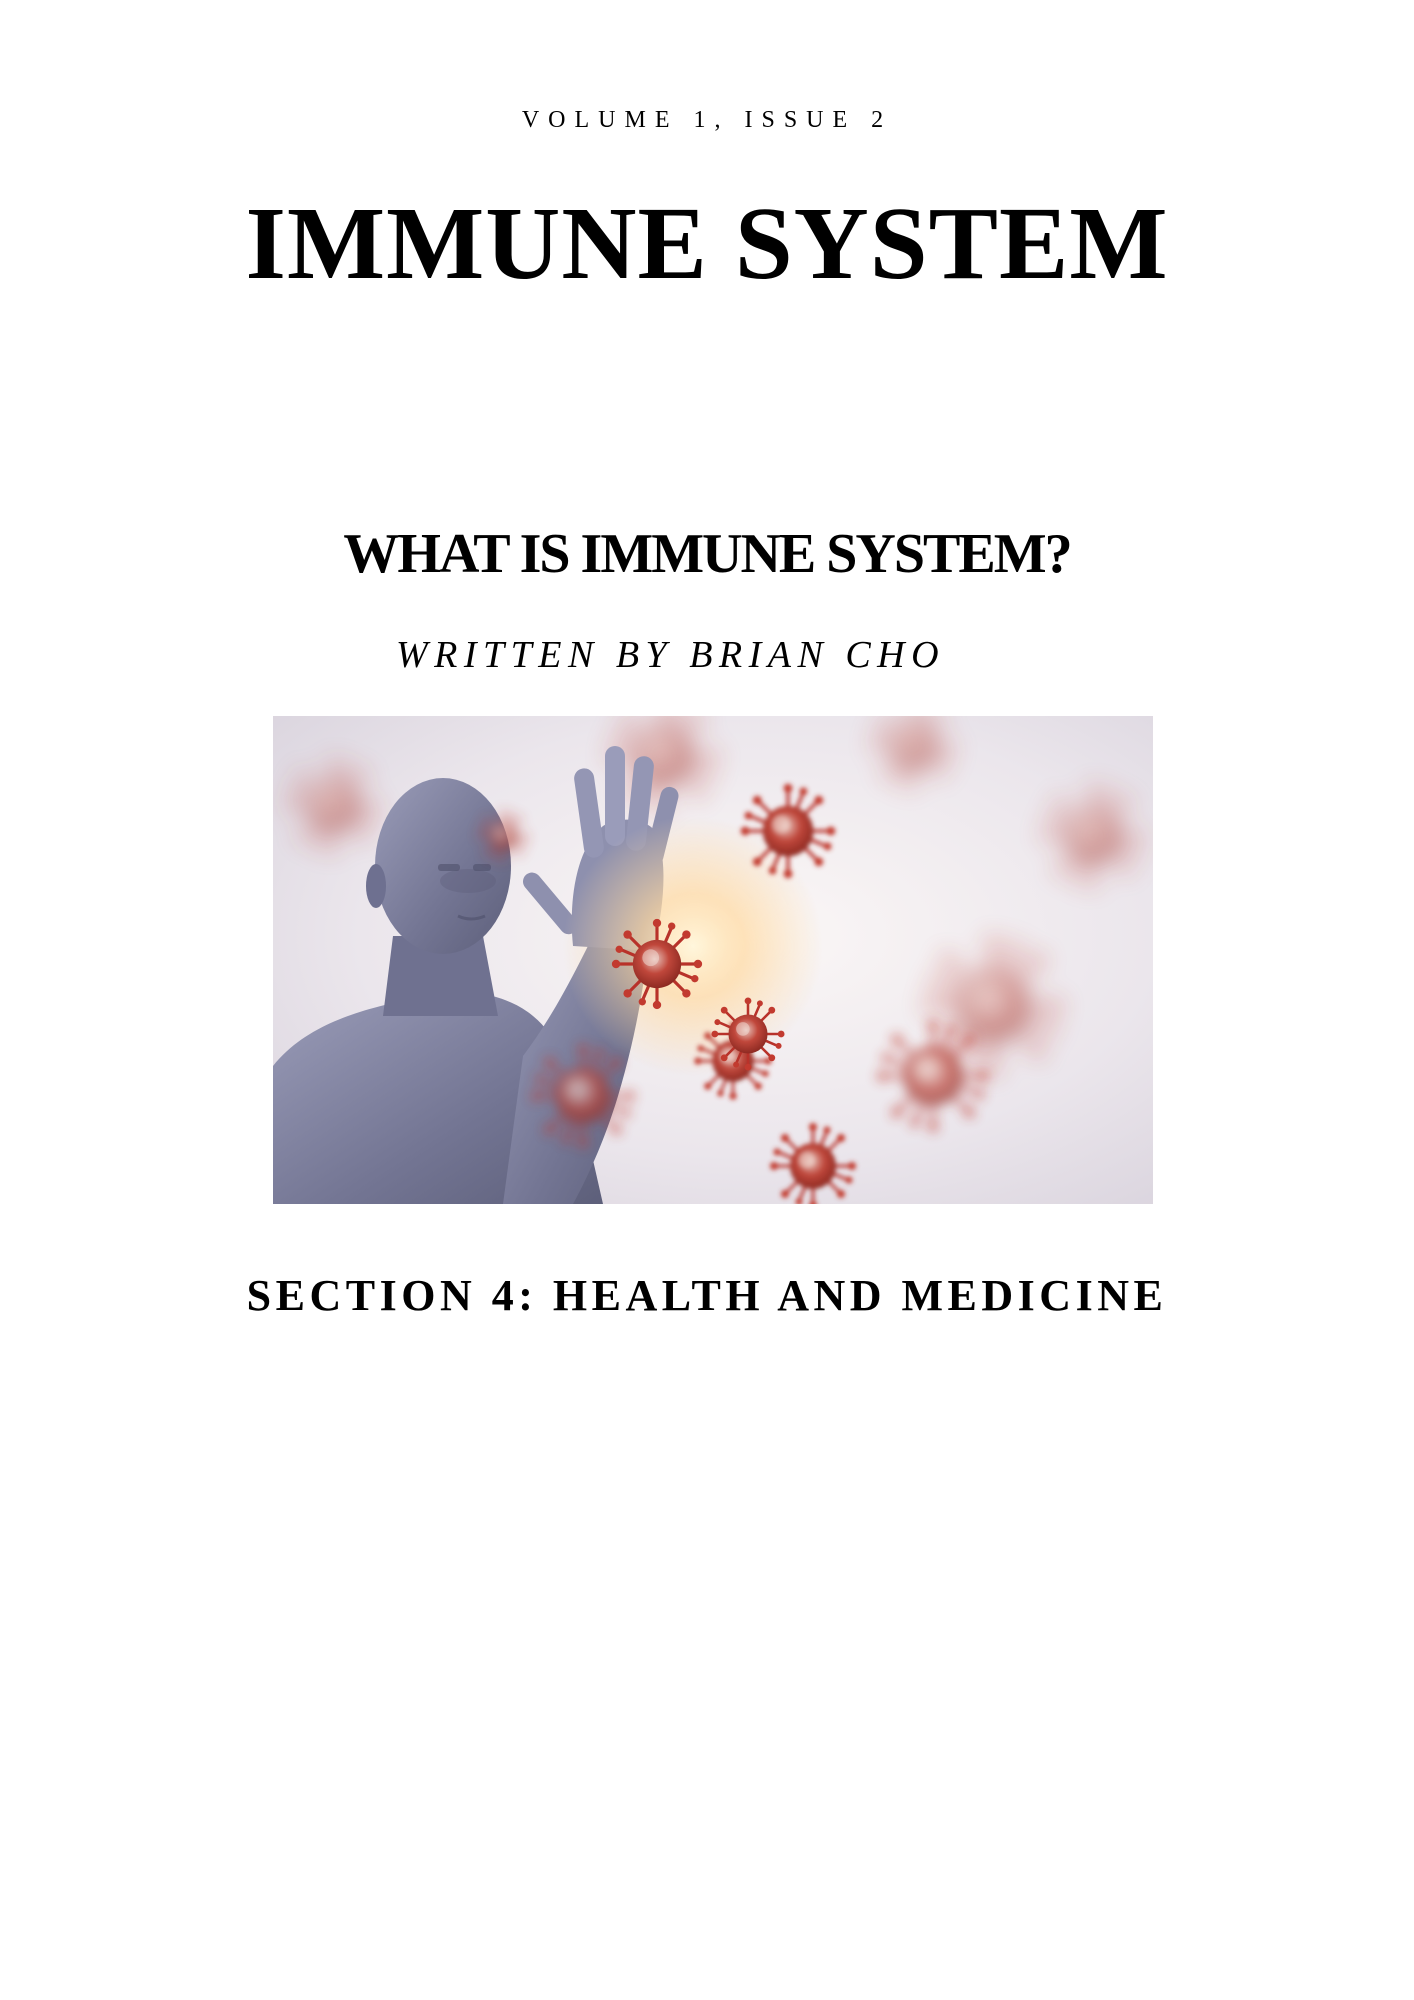 This screenshot has width=1414, height=2000. What do you see at coordinates (707, 1295) in the screenshot?
I see `section-label: SECTION 4: HEALTH AND MEDICINE` at bounding box center [707, 1295].